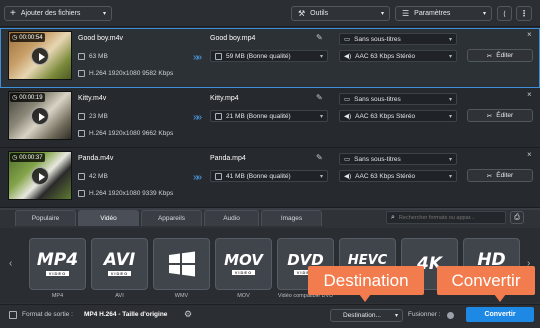 Image resolution: width=540 pixels, height=328 pixels. I want to click on windows-logo-icon, so click(181, 264).